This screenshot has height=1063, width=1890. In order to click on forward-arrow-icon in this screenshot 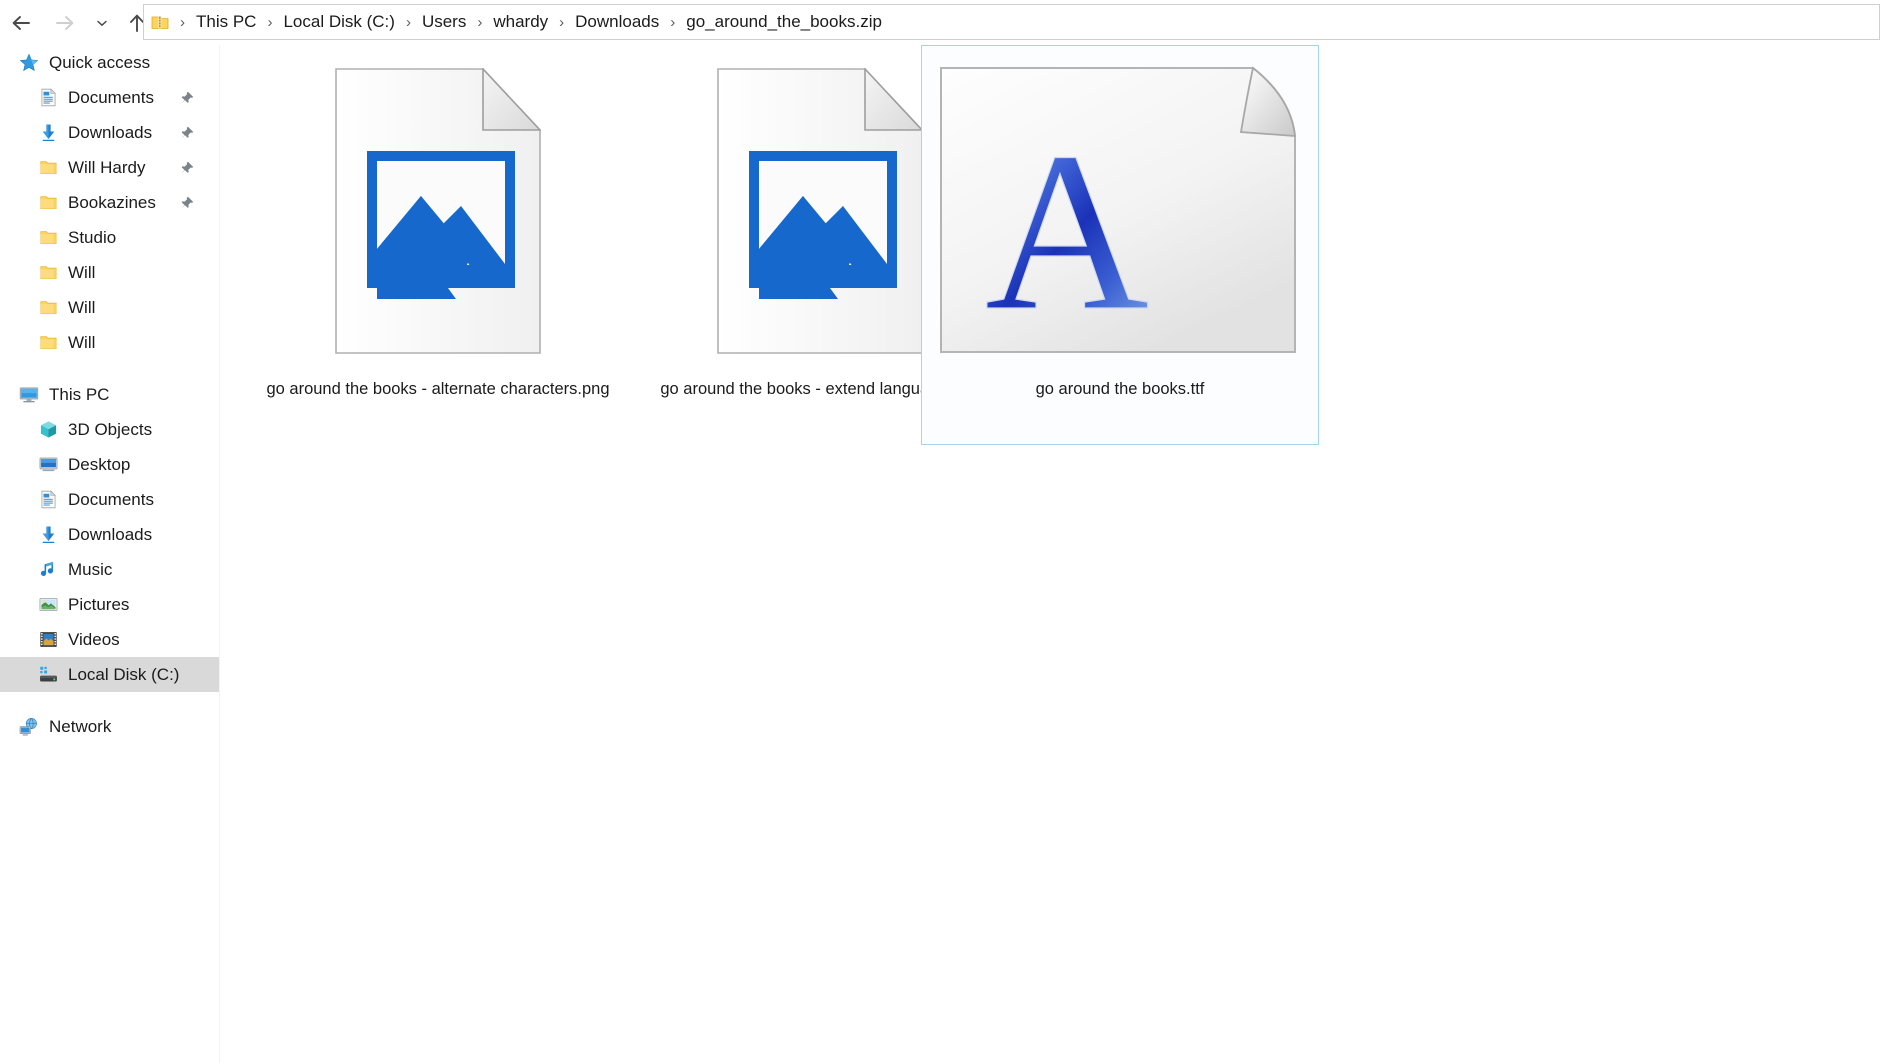, I will do `click(65, 22)`.